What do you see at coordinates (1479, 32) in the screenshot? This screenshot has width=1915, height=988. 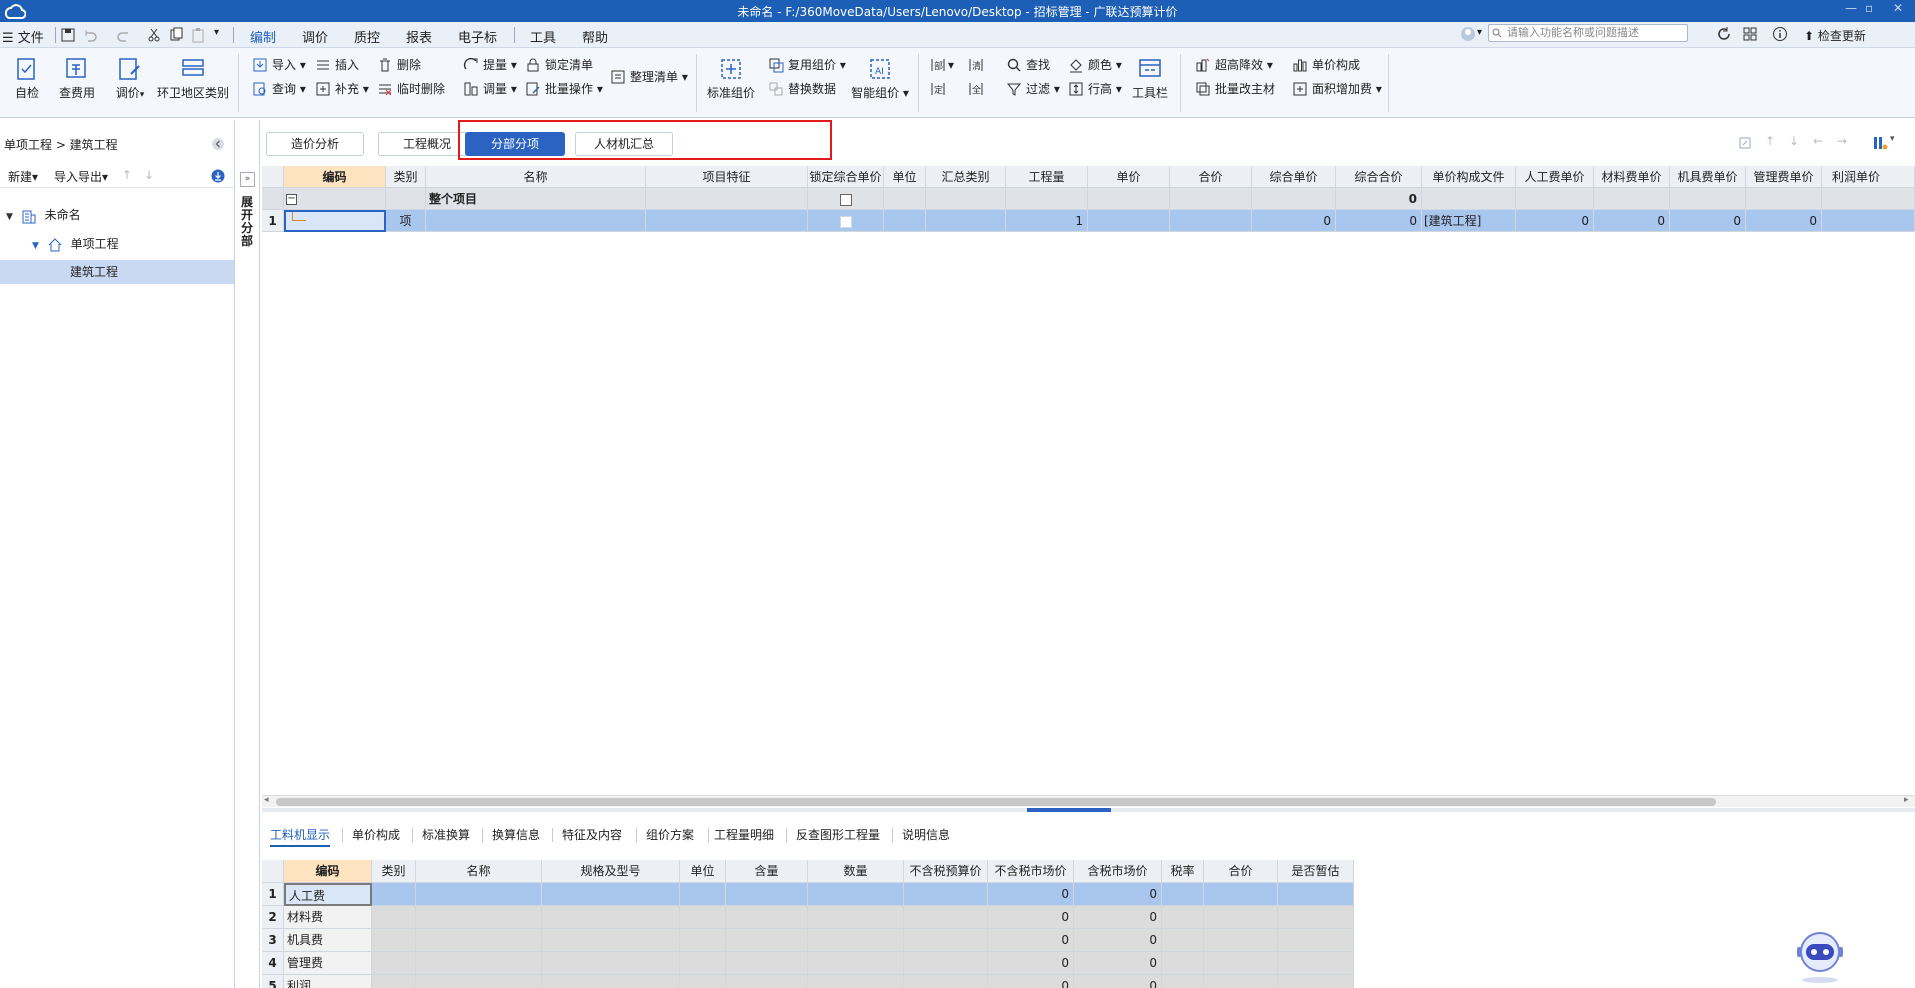 I see `avatar-dropdown-icon: ▾` at bounding box center [1479, 32].